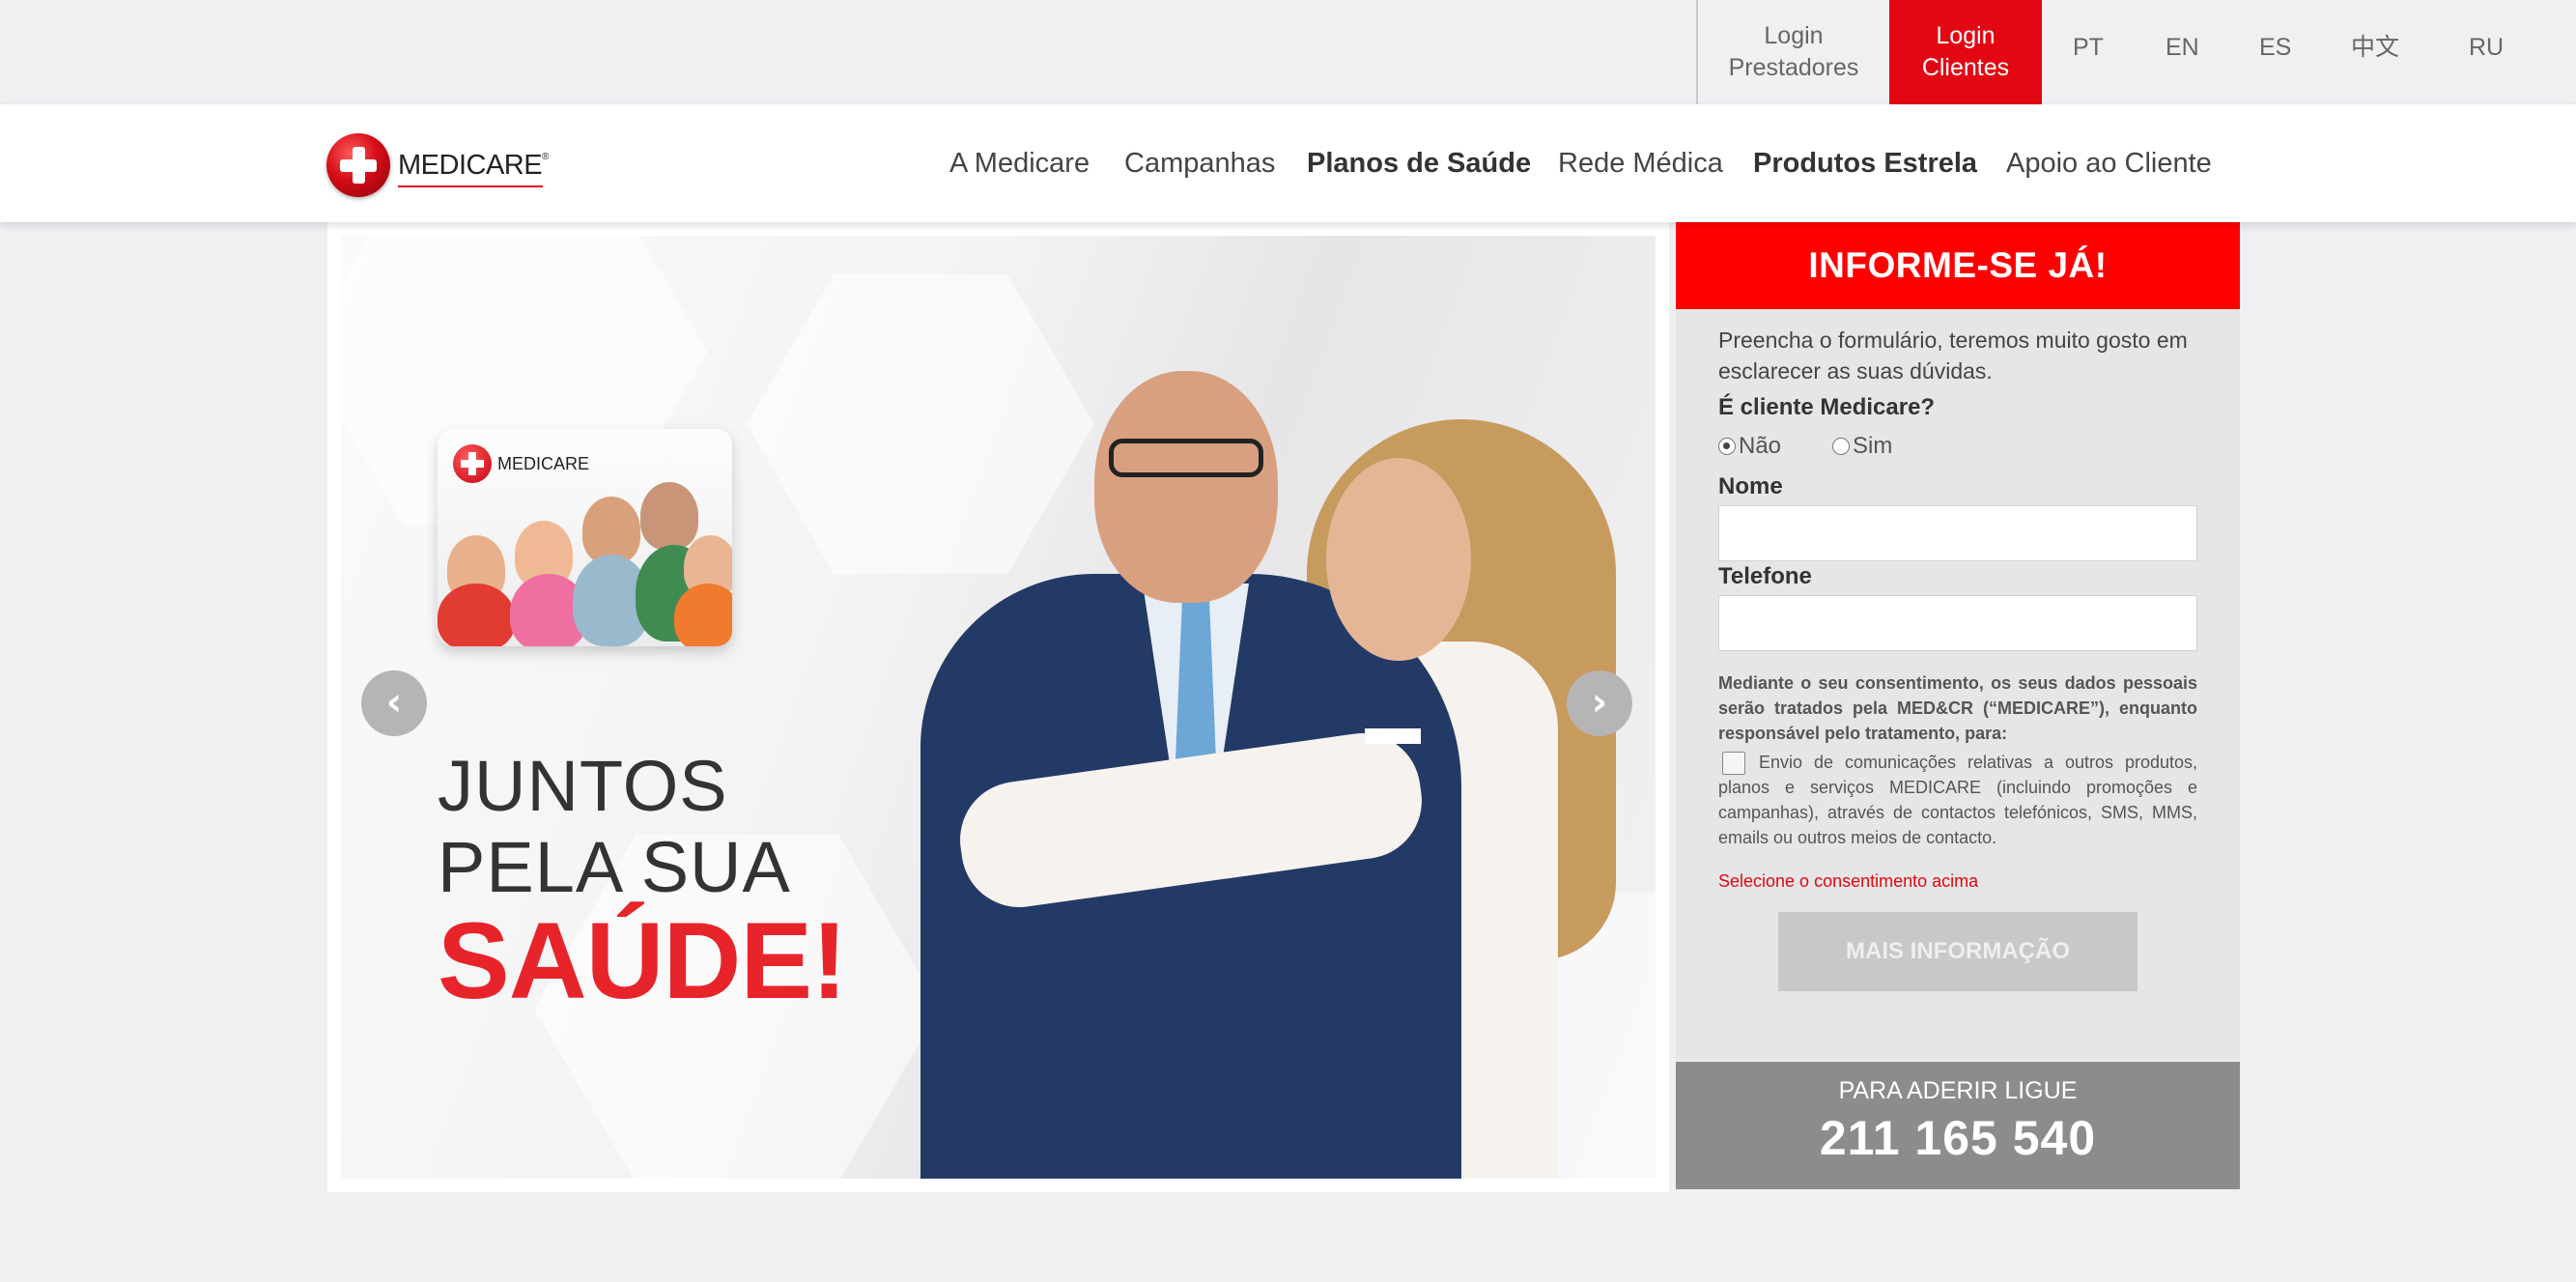 This screenshot has height=1282, width=2576. Describe the element at coordinates (472, 464) in the screenshot. I see `card-cross-icon` at that location.